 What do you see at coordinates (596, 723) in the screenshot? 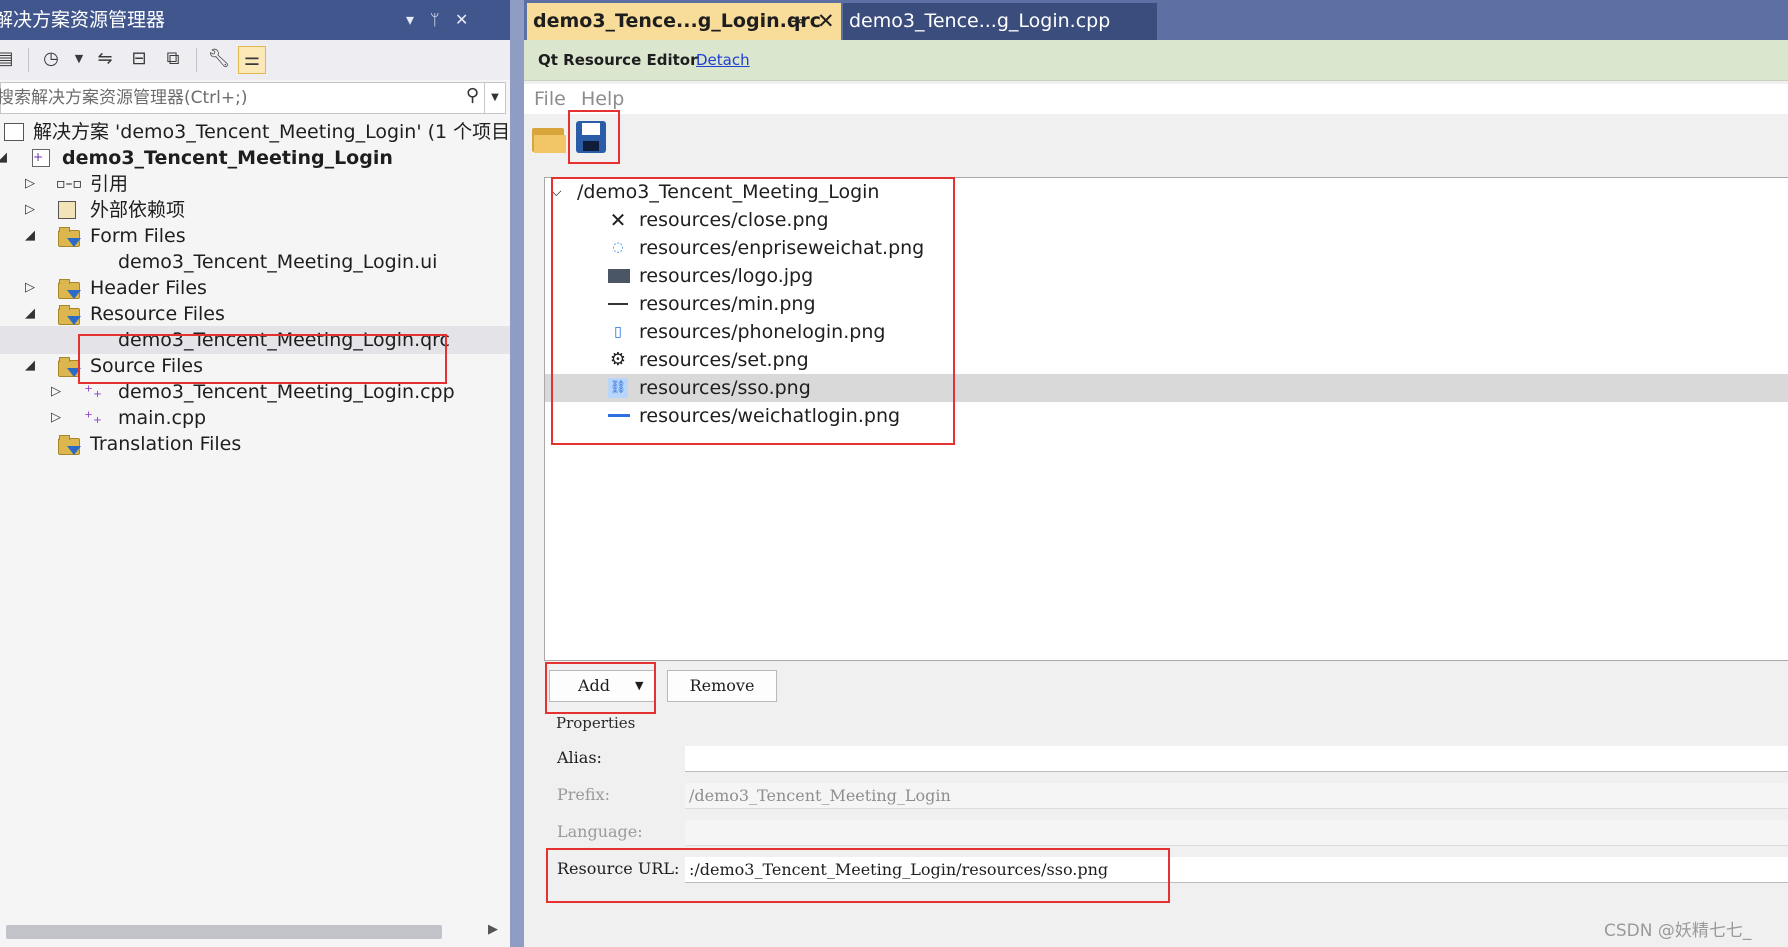
I see `properties-title: Properties` at bounding box center [596, 723].